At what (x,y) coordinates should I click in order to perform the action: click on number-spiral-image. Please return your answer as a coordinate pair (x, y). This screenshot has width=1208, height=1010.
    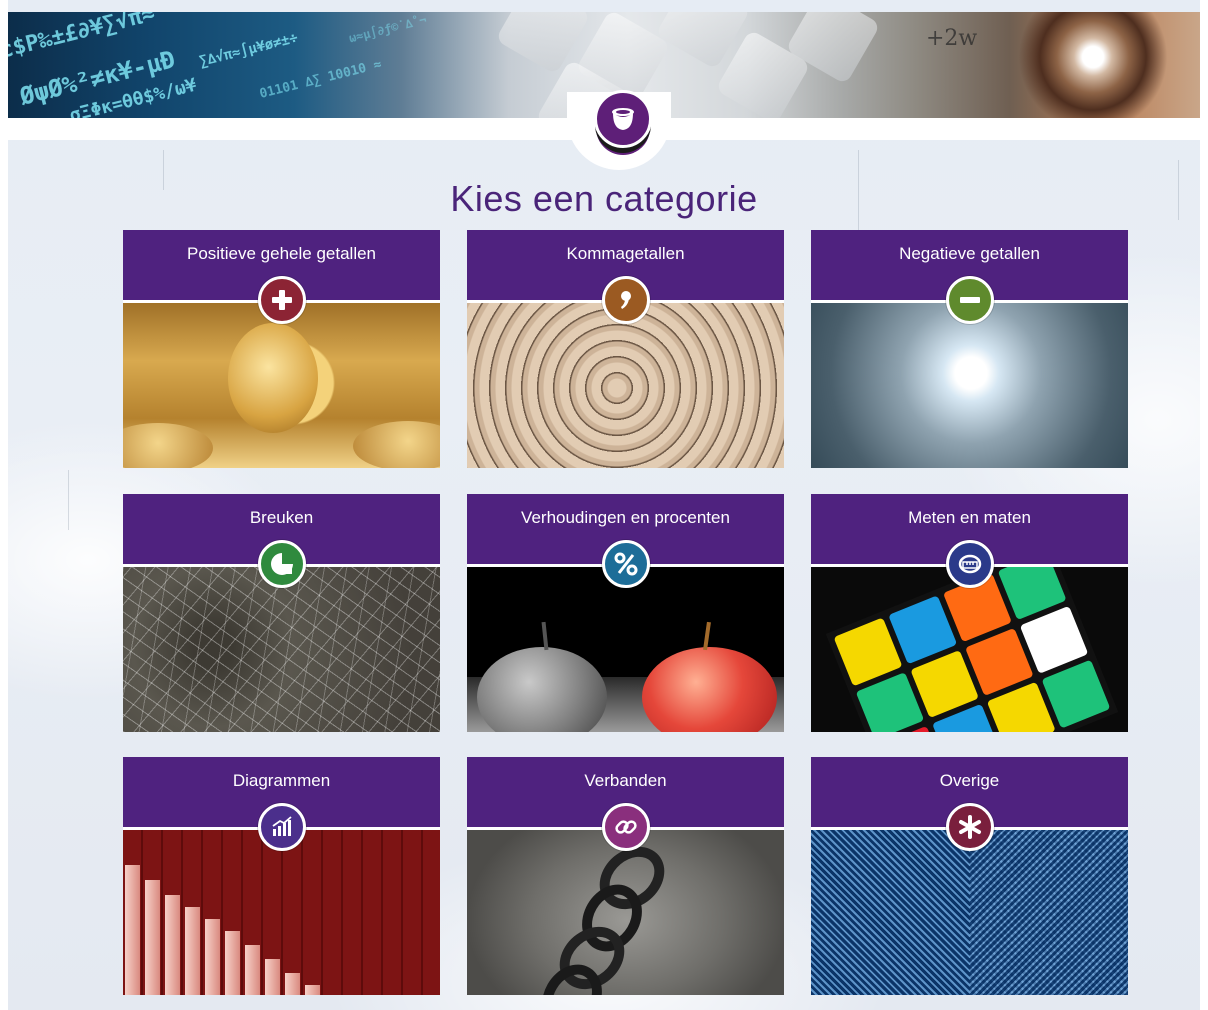
    Looking at the image, I should click on (625, 385).